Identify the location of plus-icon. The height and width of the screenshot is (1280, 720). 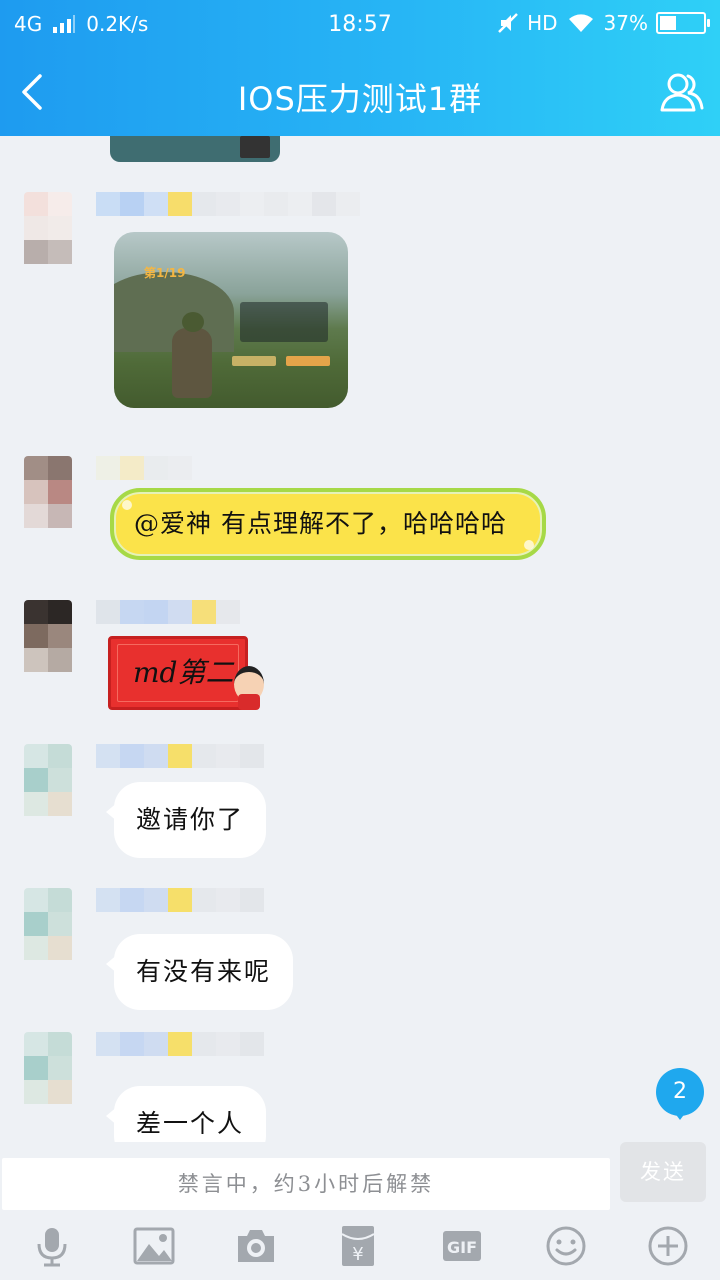
(668, 1246).